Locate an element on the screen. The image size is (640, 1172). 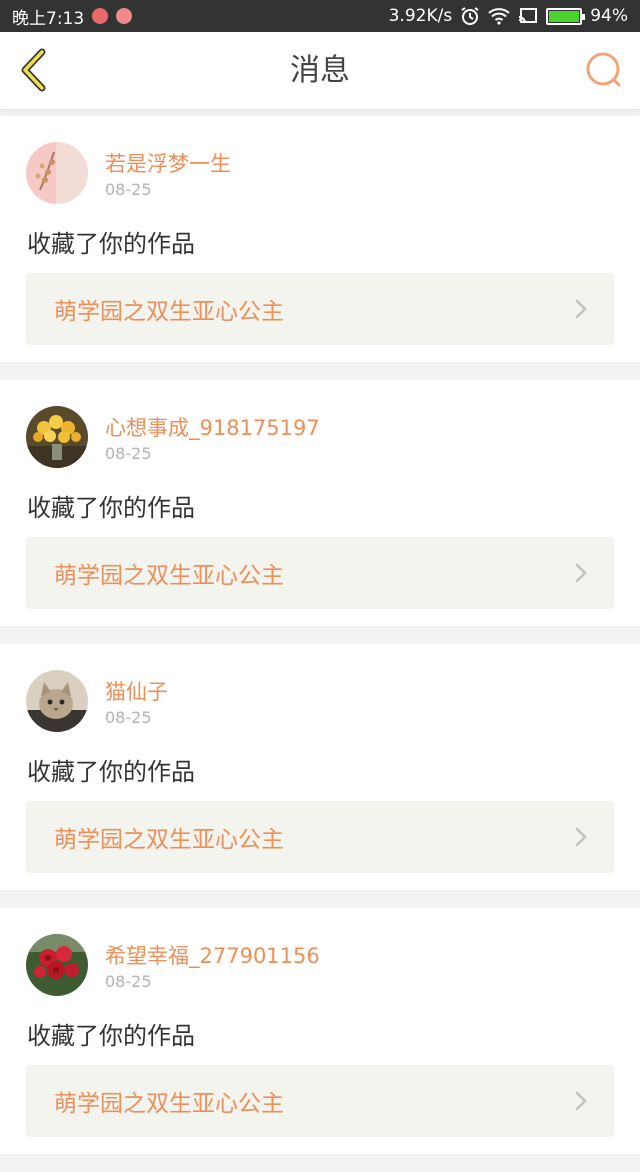
battery-percent: 94% is located at coordinates (609, 16).